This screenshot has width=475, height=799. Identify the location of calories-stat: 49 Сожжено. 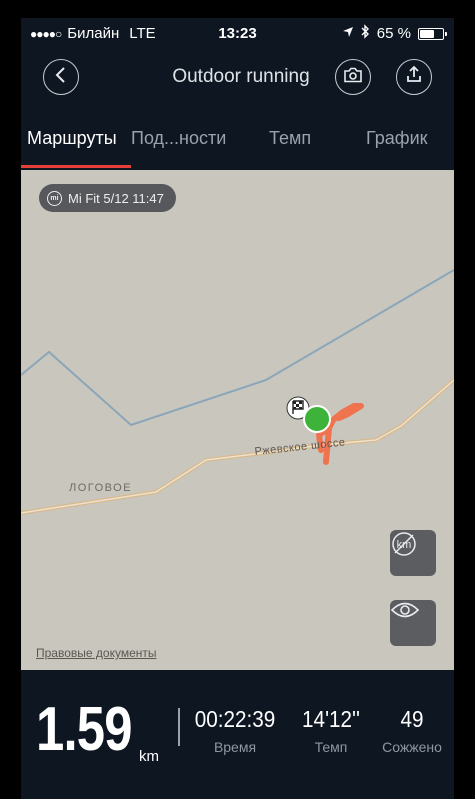
(412, 730).